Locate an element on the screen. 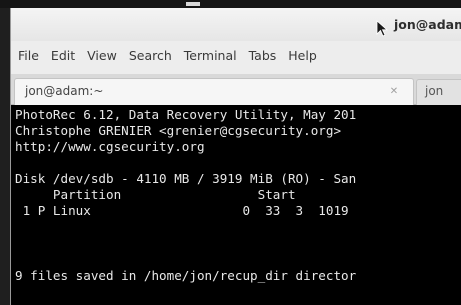 The width and height of the screenshot is (461, 305). tab-active: jon@adam:~ ✕ is located at coordinates (214, 91).